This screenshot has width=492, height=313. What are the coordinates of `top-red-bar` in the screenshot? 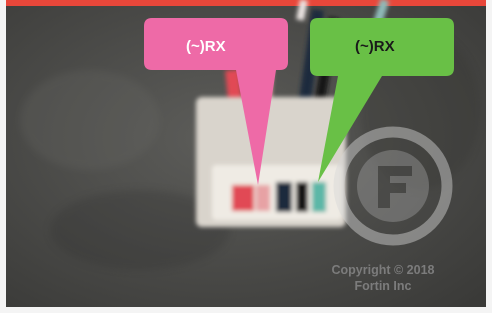 It's located at (246, 3).